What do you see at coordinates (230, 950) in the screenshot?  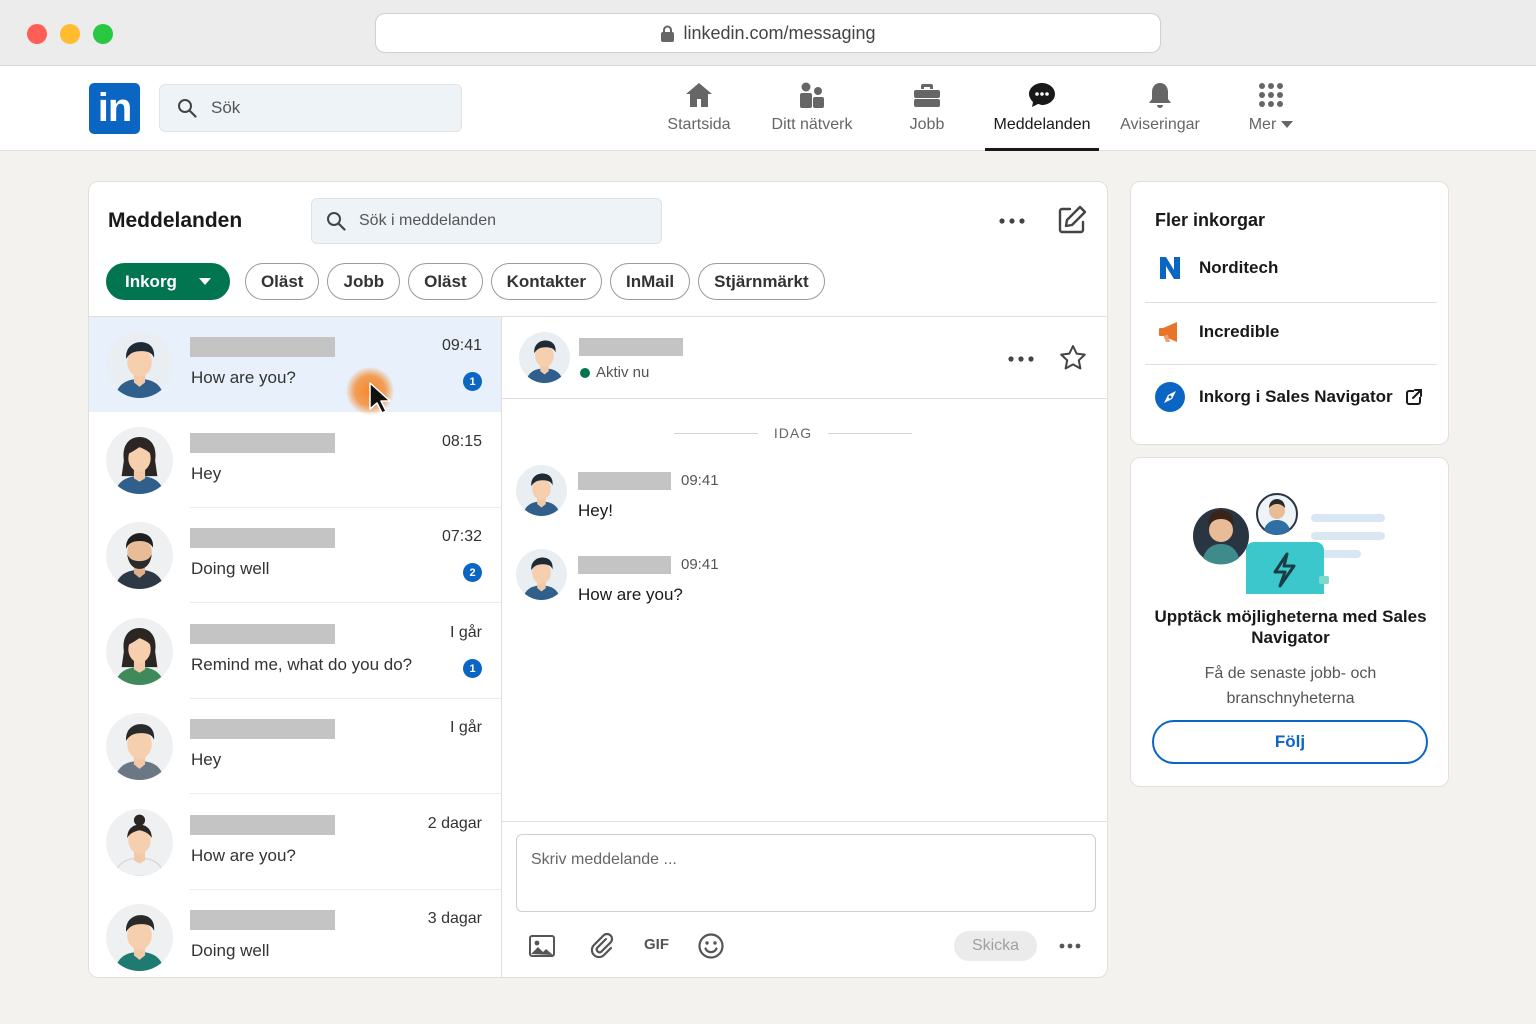 I see `conversation-snippet: Doing well` at bounding box center [230, 950].